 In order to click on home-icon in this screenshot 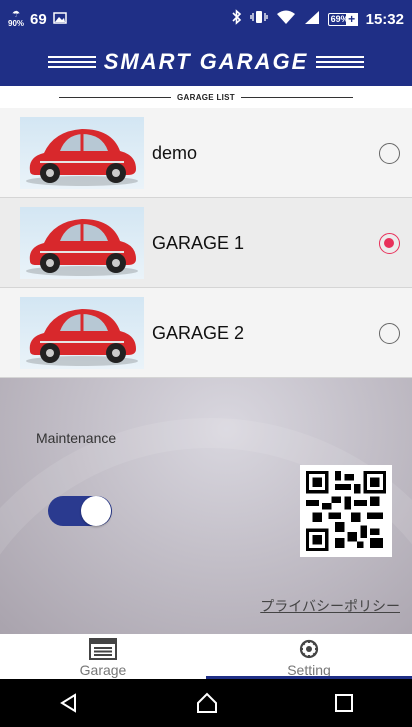, I will do `click(206, 702)`.